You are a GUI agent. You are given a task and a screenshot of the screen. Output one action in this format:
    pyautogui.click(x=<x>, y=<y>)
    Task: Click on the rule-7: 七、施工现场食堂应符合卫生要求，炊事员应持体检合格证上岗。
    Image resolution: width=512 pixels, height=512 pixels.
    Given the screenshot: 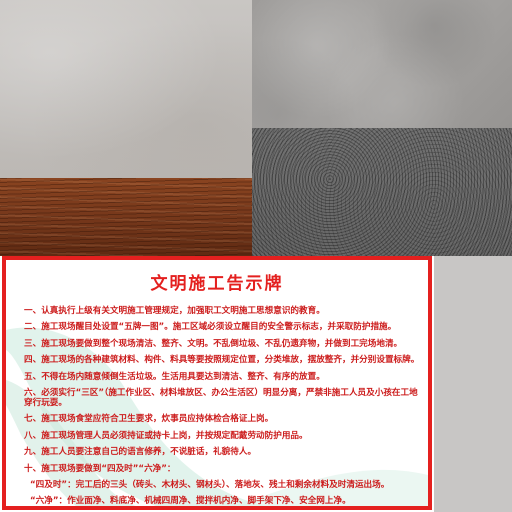 What is the action you would take?
    pyautogui.click(x=149, y=419)
    